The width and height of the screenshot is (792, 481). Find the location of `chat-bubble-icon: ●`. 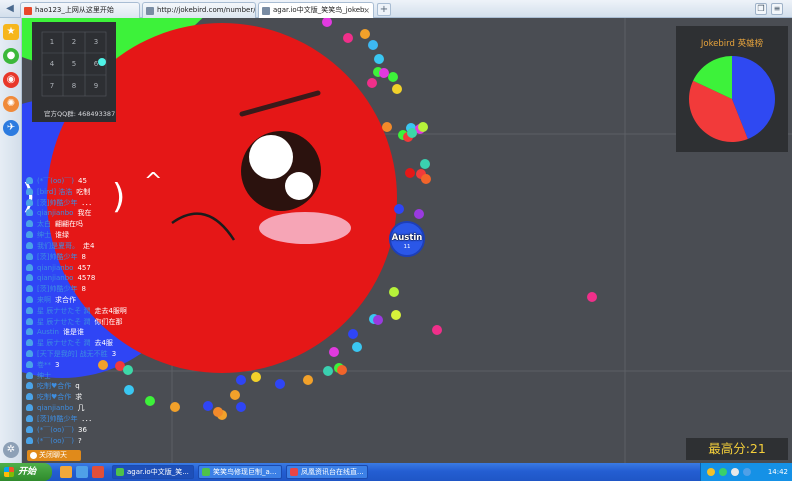

chat-bubble-icon: ● is located at coordinates (11, 56).